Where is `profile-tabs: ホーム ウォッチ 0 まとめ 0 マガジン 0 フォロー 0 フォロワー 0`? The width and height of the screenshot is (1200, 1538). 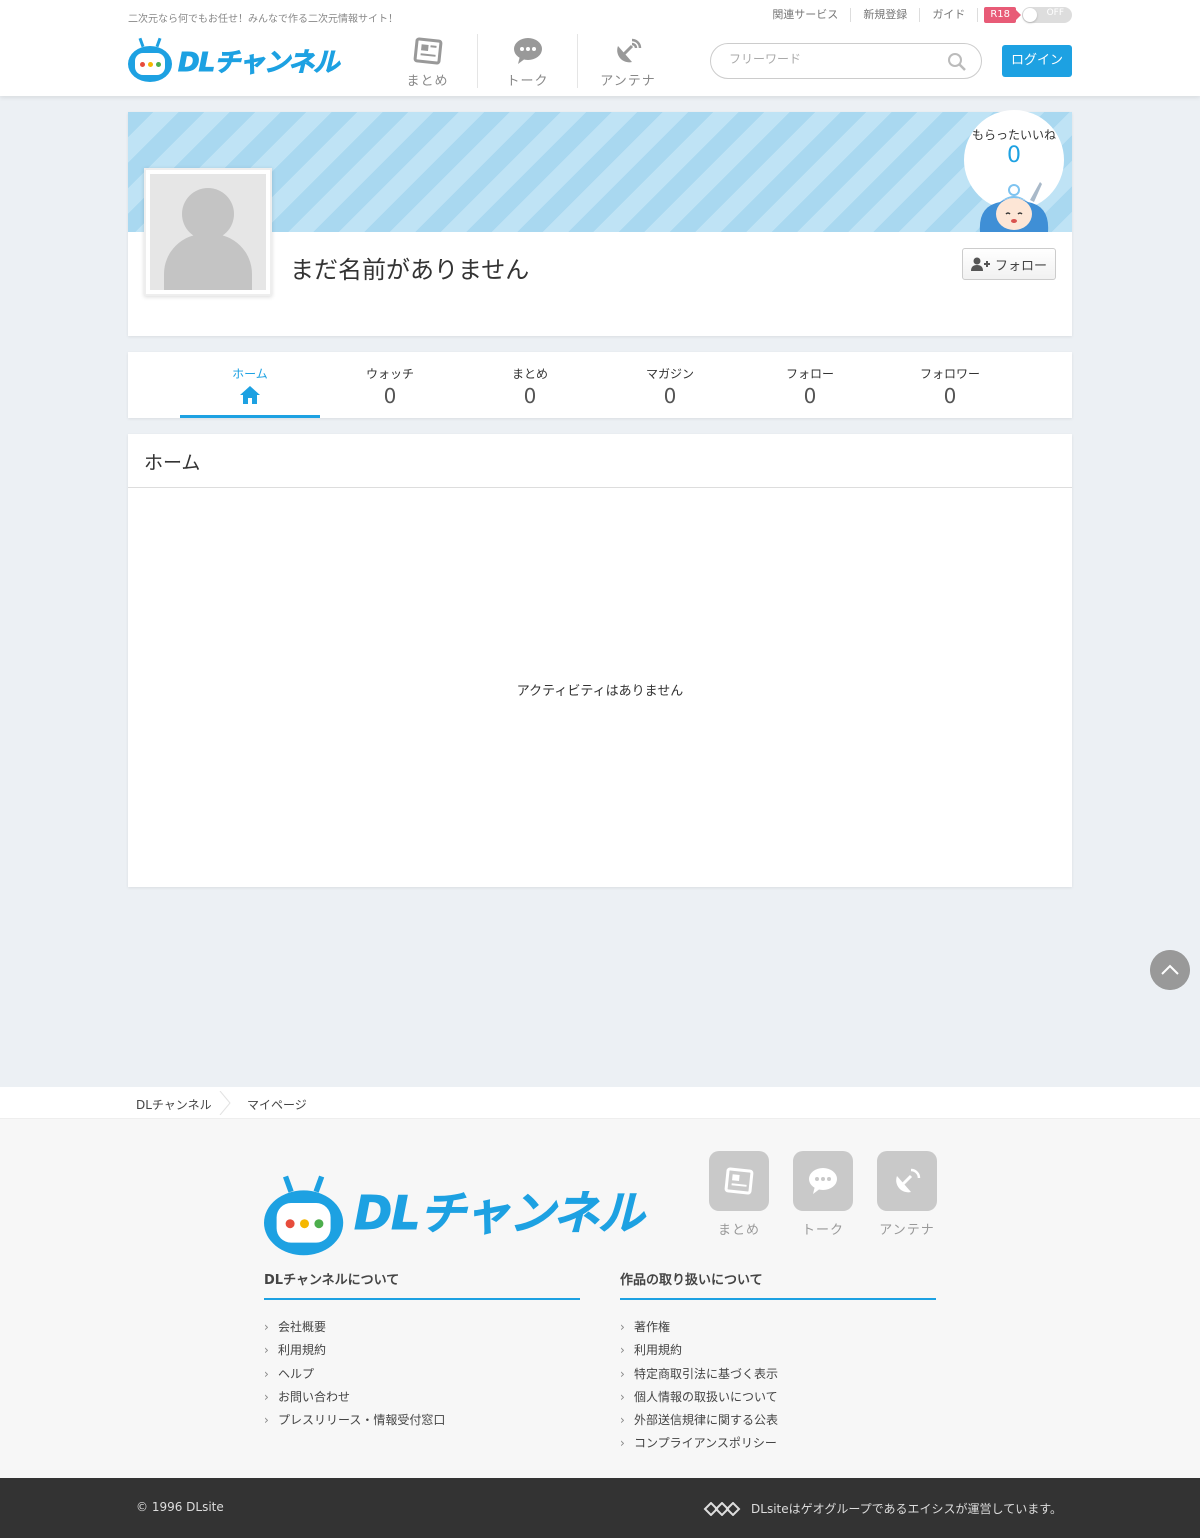 profile-tabs: ホーム ウォッチ 0 まとめ 0 マガジン 0 フォロー 0 フォロワー 0 is located at coordinates (600, 385).